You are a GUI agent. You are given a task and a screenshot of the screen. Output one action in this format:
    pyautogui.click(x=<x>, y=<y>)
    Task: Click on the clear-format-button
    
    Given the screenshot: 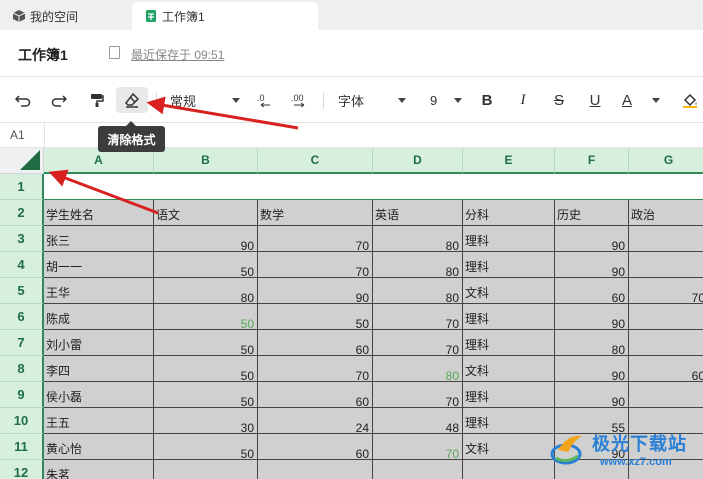 What is the action you would take?
    pyautogui.click(x=132, y=100)
    